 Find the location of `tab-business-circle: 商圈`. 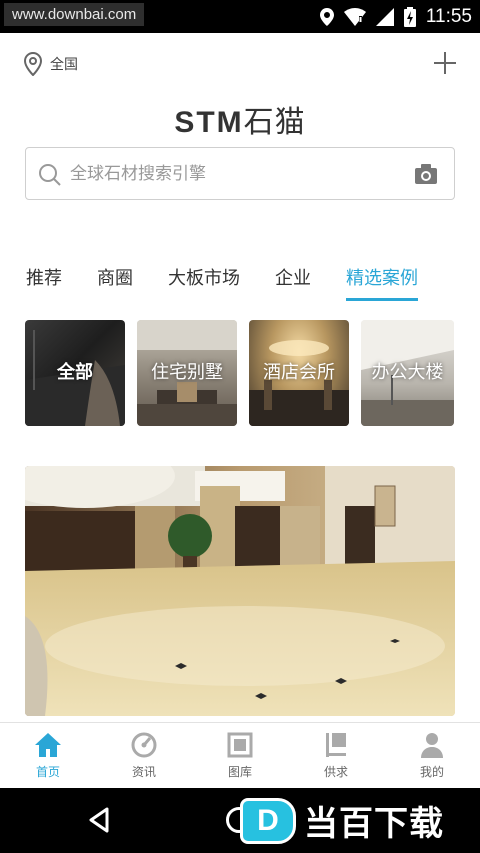

tab-business-circle: 商圈 is located at coordinates (115, 284).